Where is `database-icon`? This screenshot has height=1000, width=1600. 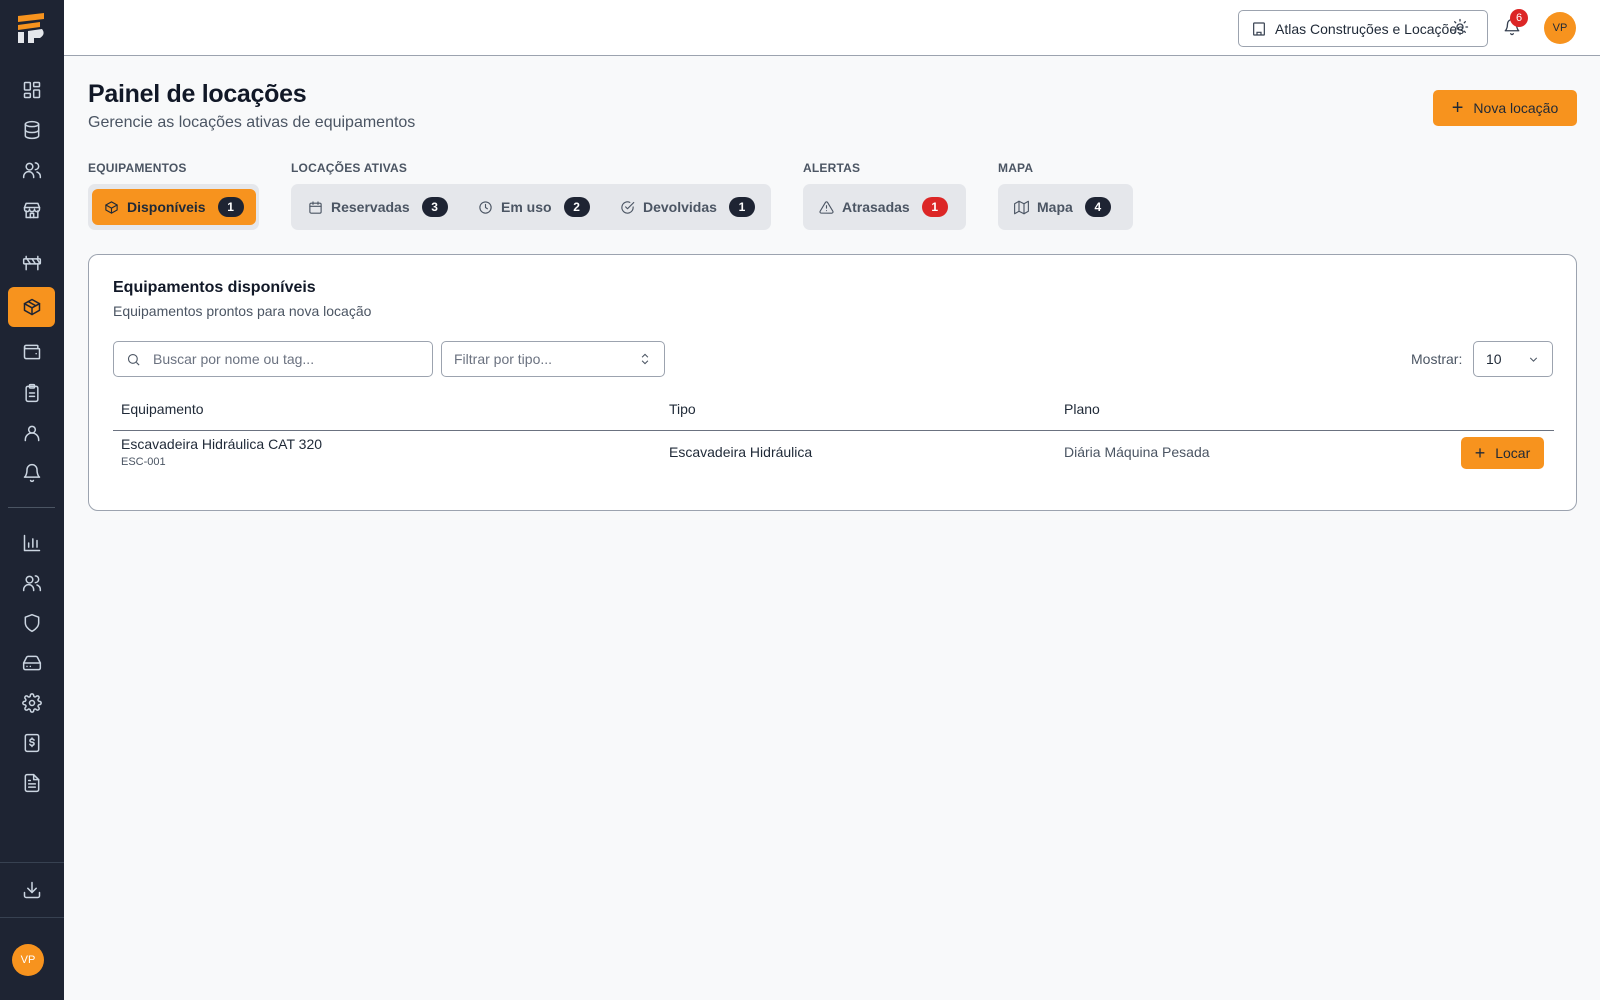 database-icon is located at coordinates (31, 130).